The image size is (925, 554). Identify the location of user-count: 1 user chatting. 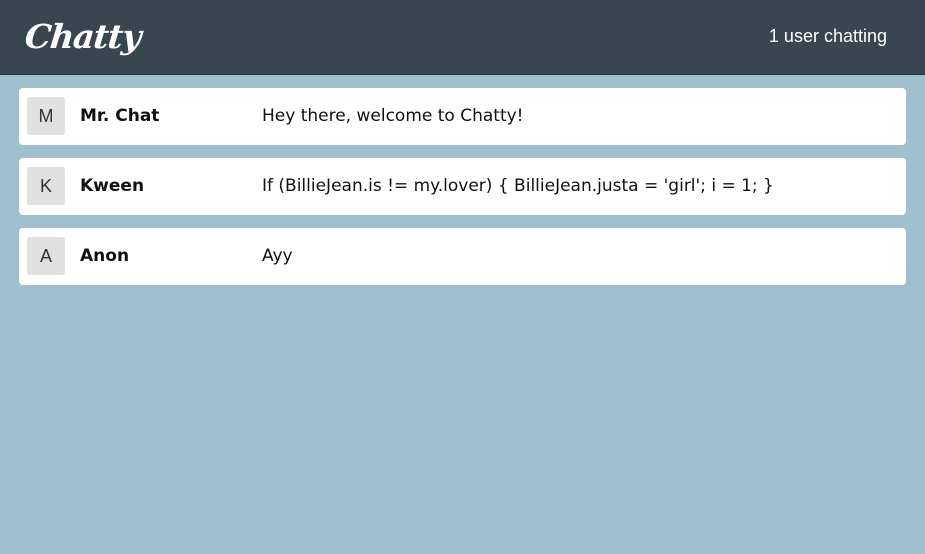
(827, 36).